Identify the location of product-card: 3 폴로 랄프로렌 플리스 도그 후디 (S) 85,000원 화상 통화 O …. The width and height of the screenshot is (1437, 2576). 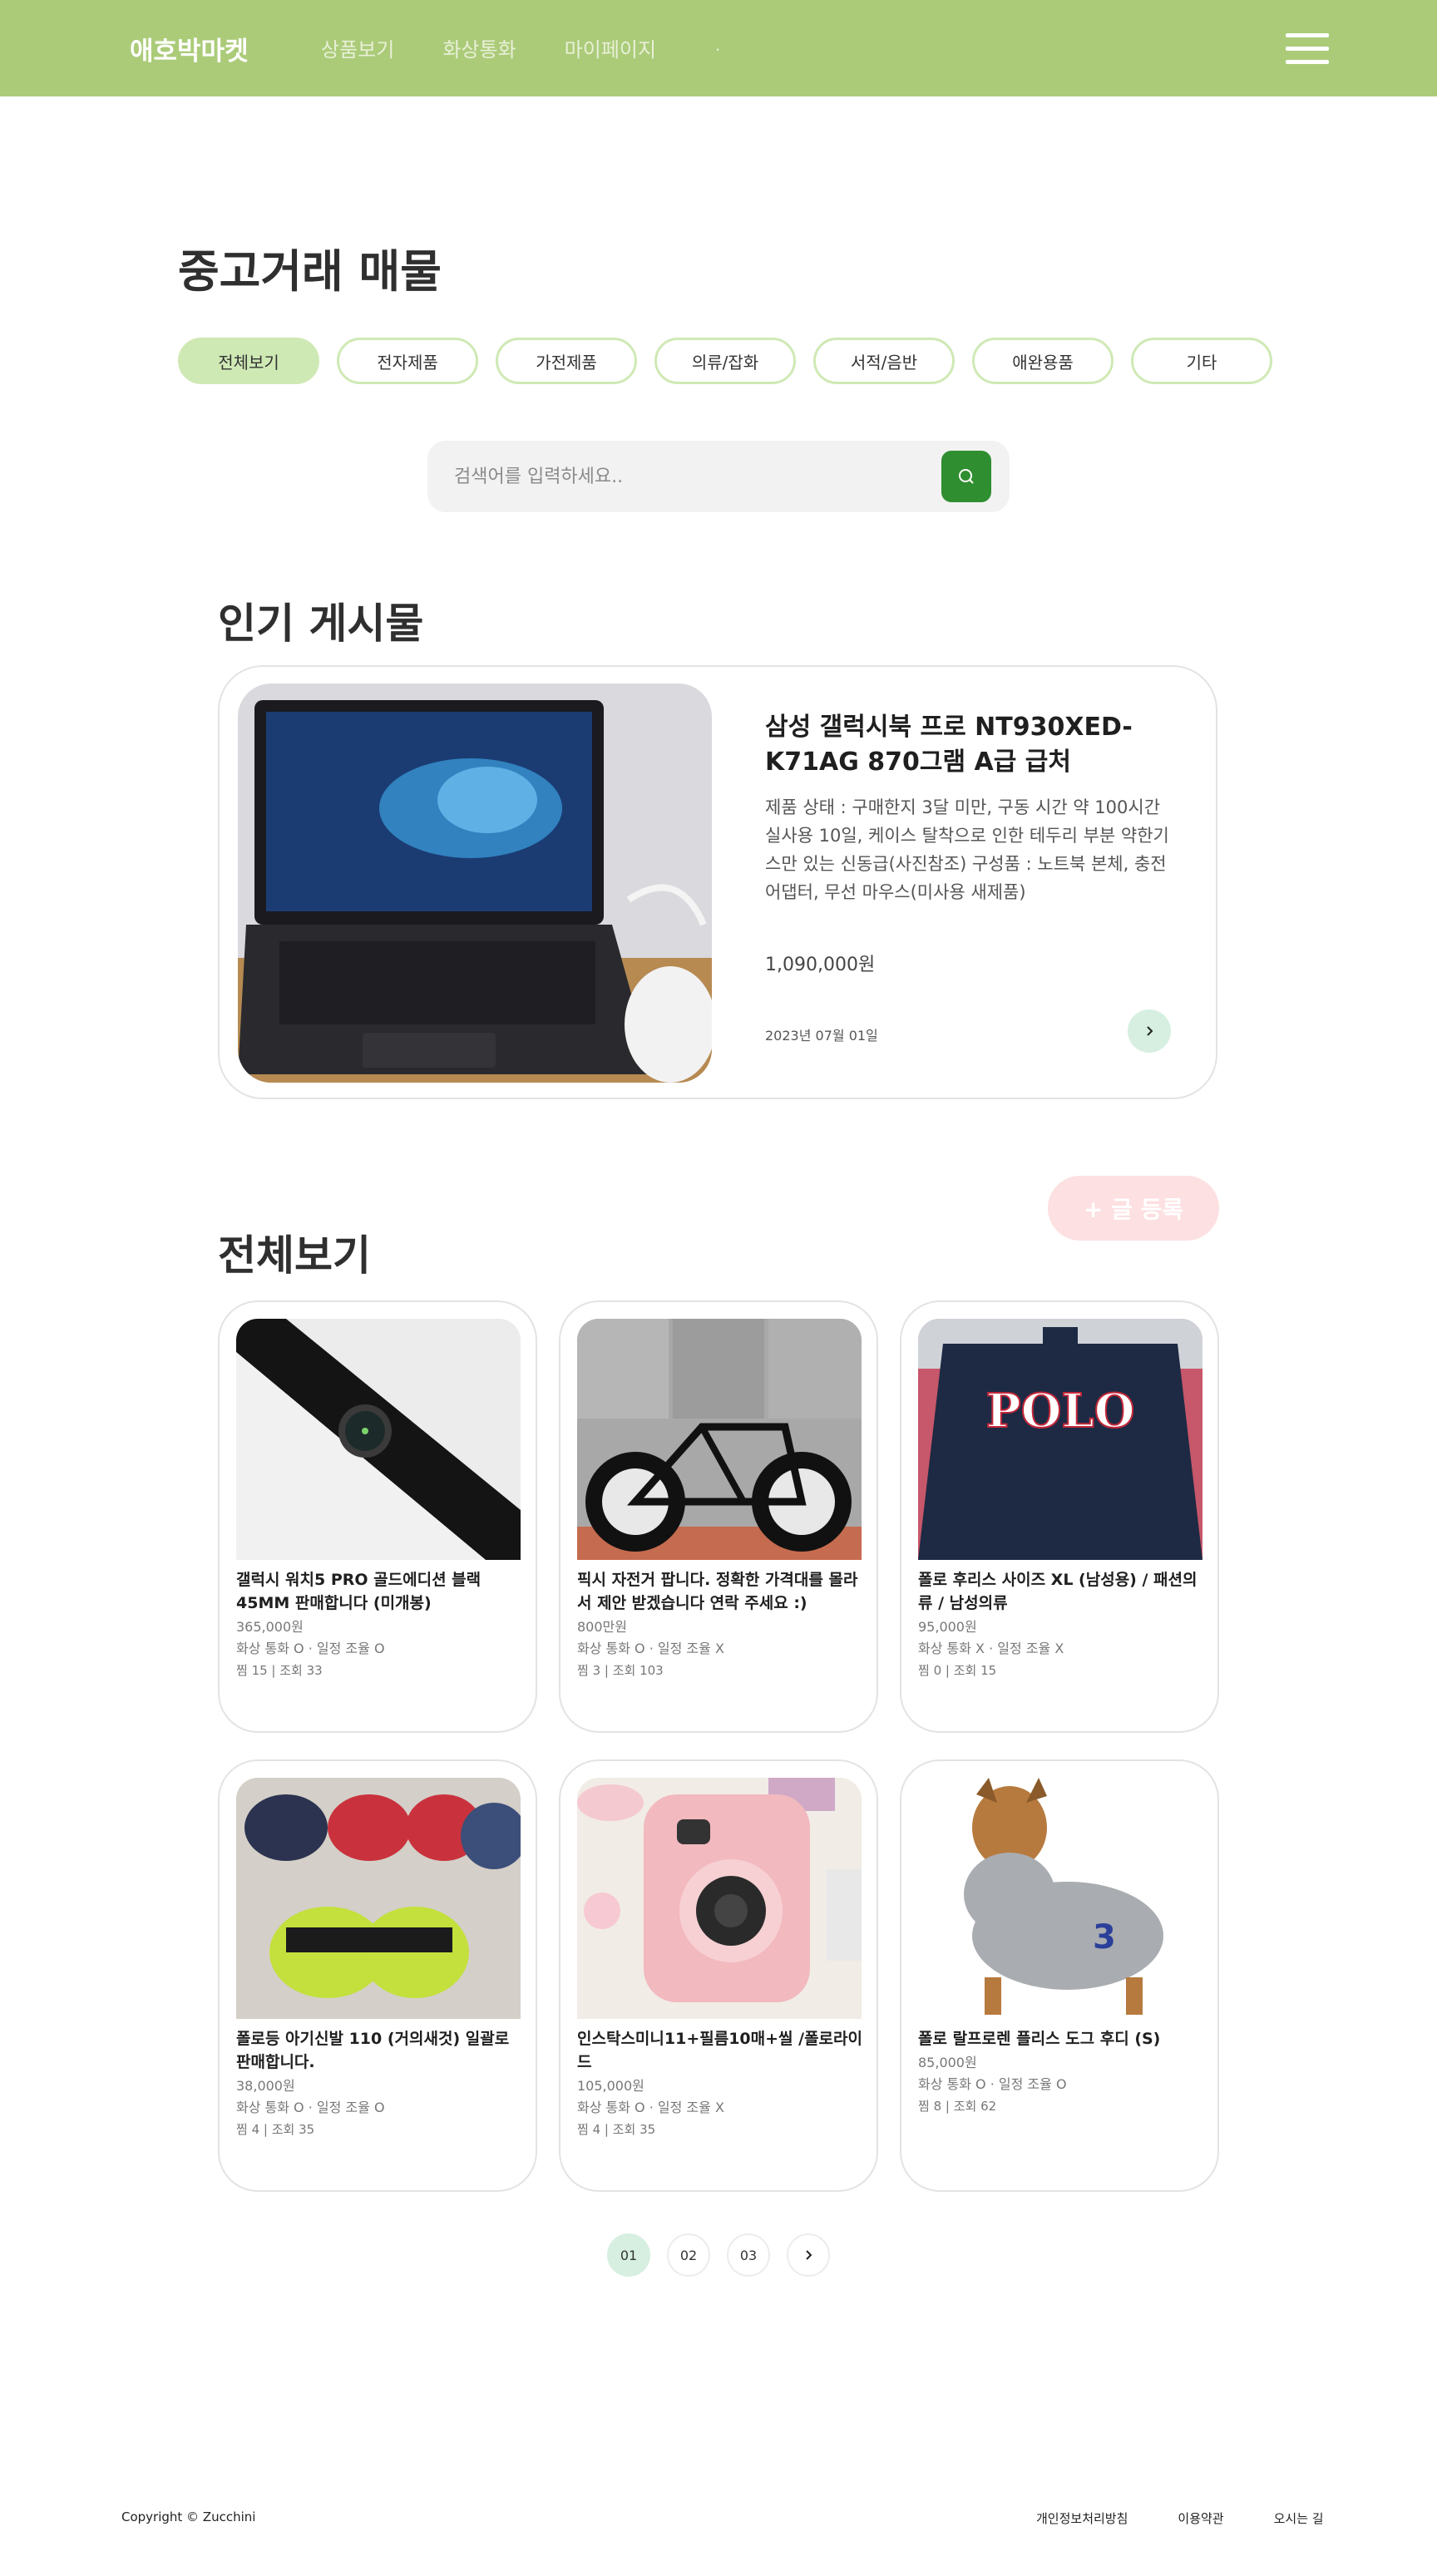
(1059, 1975).